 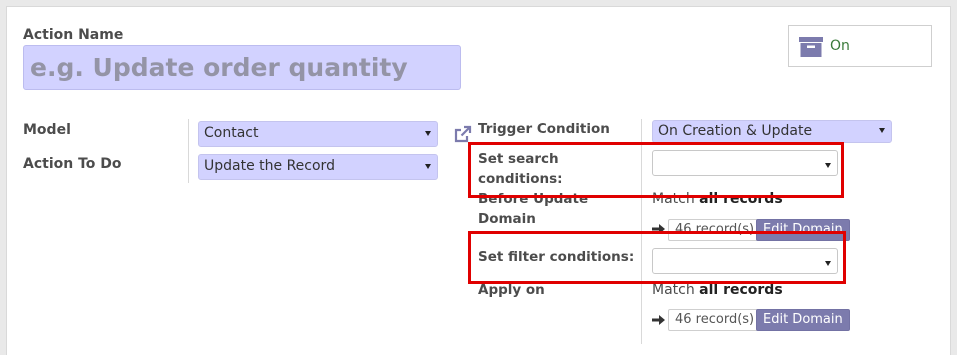 What do you see at coordinates (507, 219) in the screenshot?
I see `before-update-label-line2: Domain` at bounding box center [507, 219].